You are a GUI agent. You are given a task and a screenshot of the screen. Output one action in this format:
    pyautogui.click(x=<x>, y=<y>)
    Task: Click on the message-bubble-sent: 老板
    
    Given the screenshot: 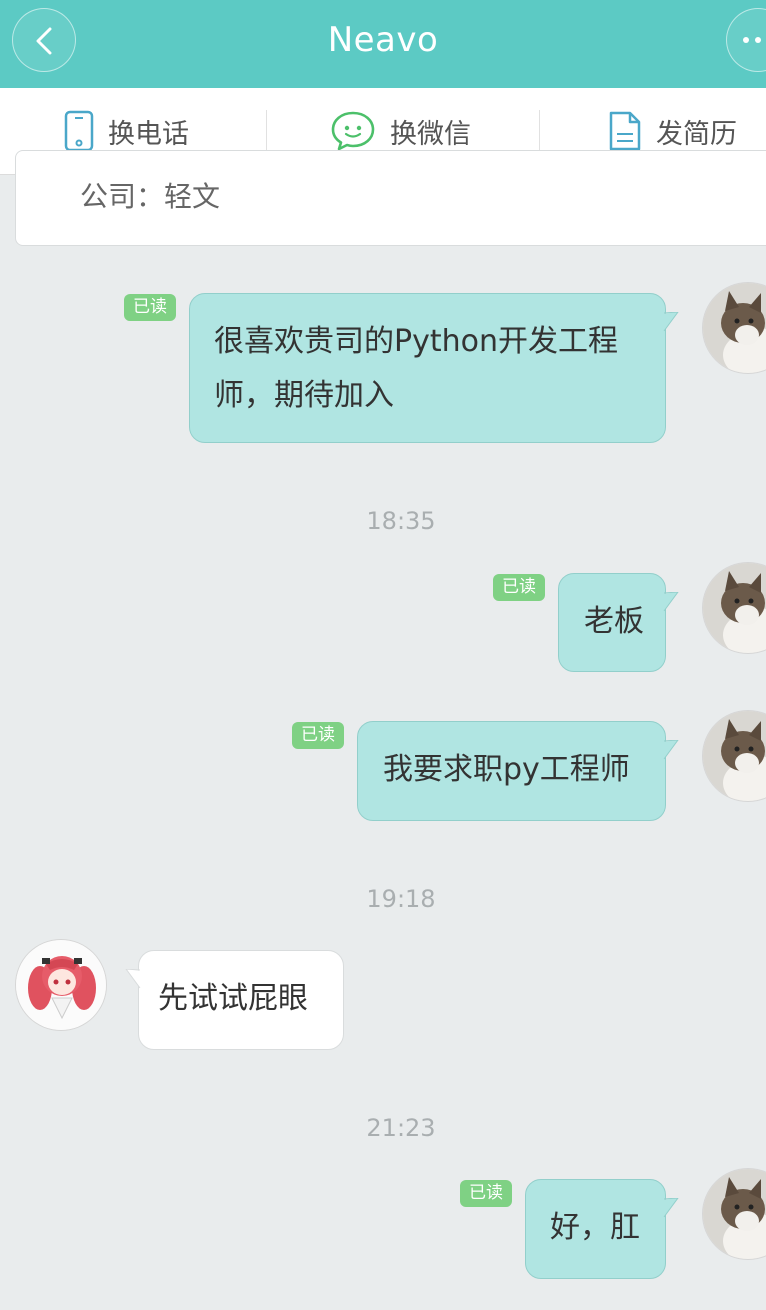 What is the action you would take?
    pyautogui.click(x=618, y=622)
    